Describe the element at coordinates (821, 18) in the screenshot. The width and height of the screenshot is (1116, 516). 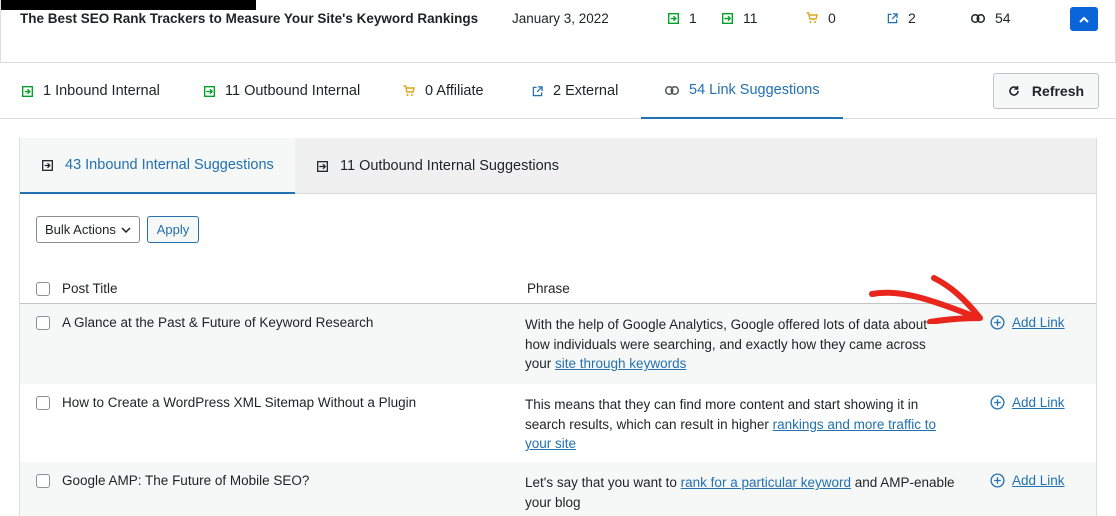
I see `stat-affiliate: 0` at that location.